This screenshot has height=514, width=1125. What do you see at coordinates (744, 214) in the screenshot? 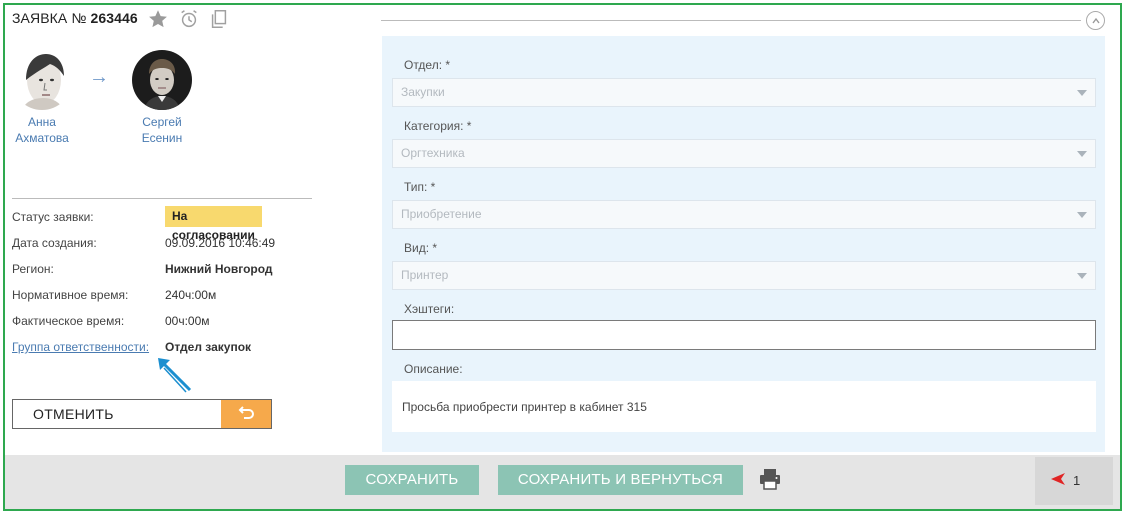
I see `type-select: Приобретение` at bounding box center [744, 214].